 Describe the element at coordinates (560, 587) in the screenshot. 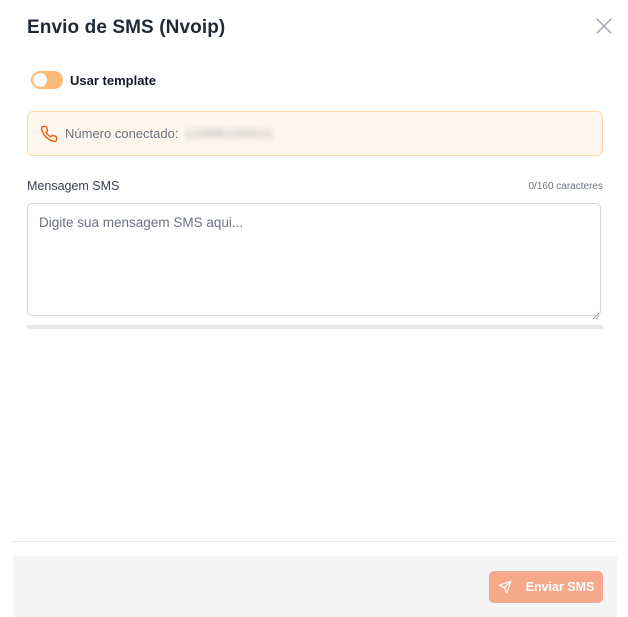

I see `send-sms-label: Enviar SMS` at that location.